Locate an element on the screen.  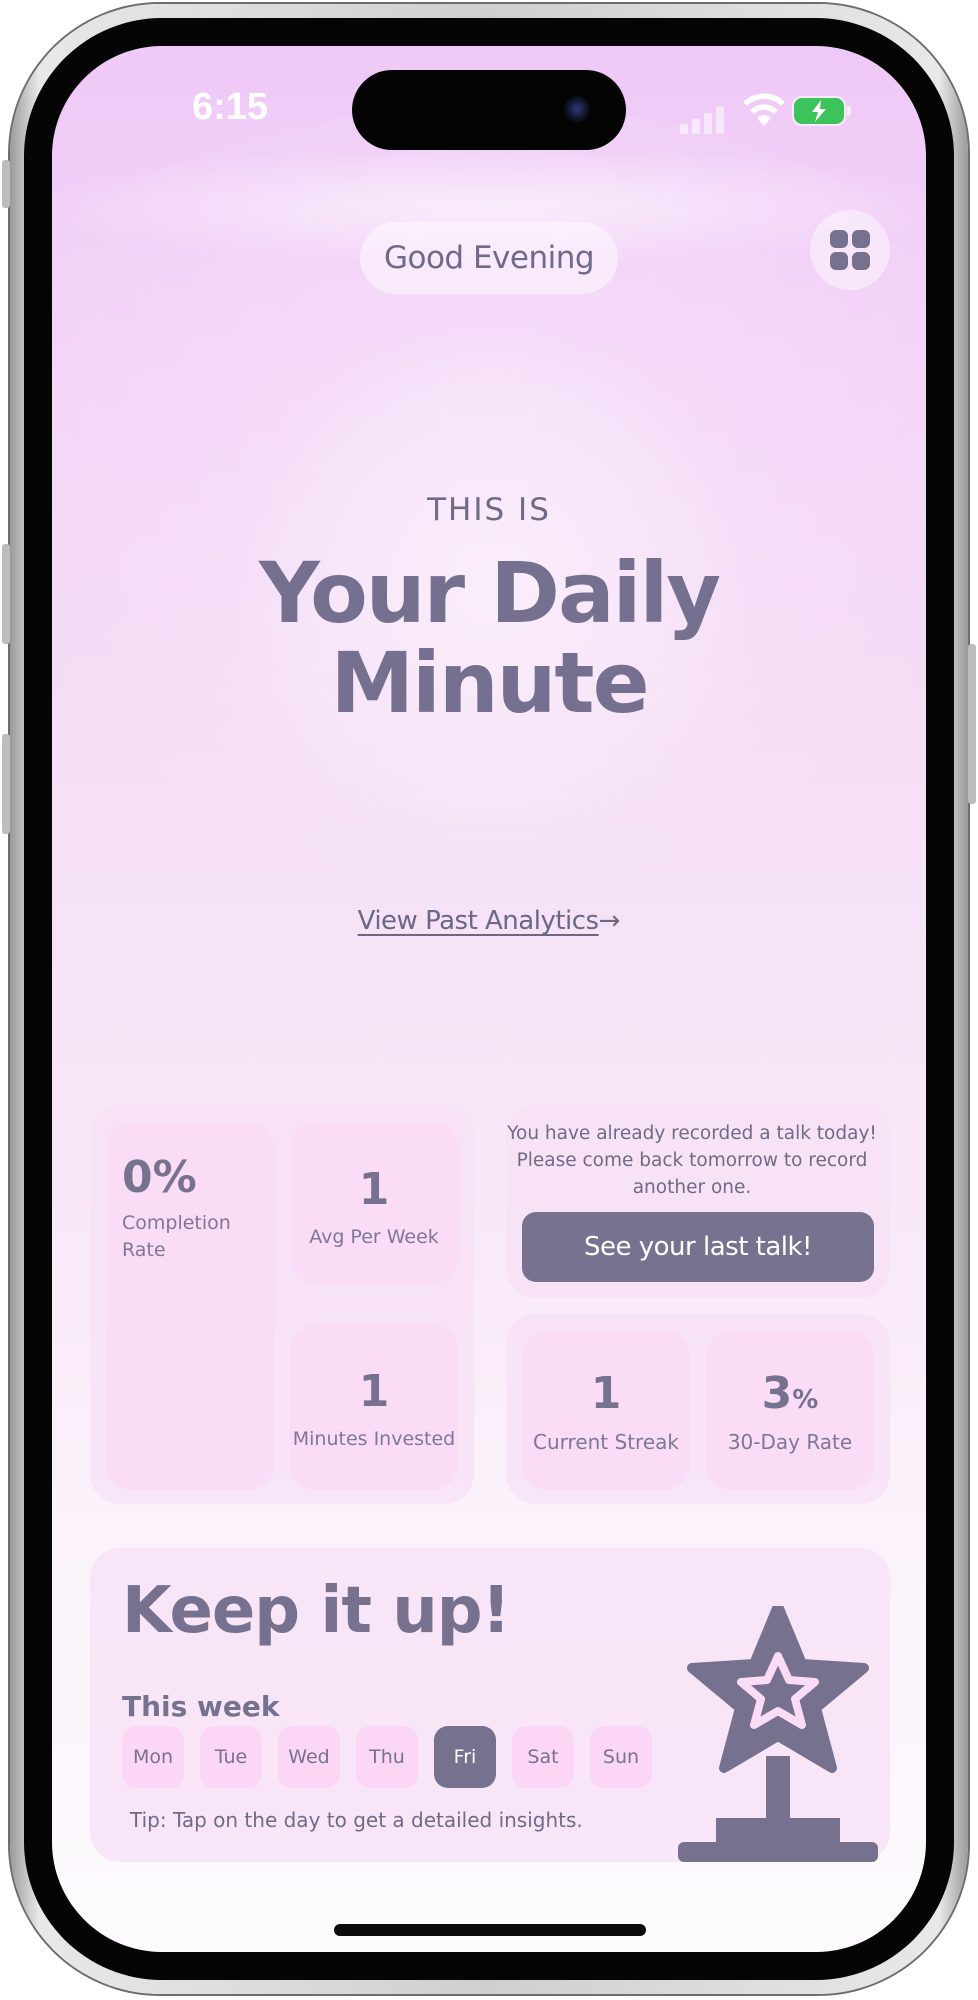
day-tue: Tue is located at coordinates (231, 1757).